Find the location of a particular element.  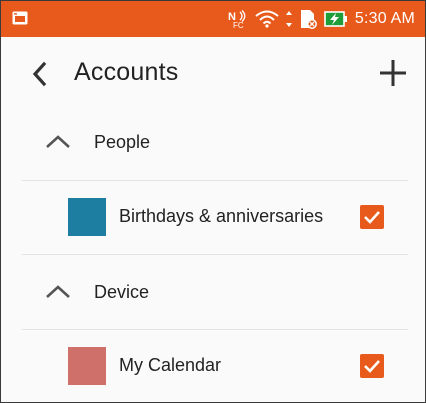

plus-icon is located at coordinates (393, 73).